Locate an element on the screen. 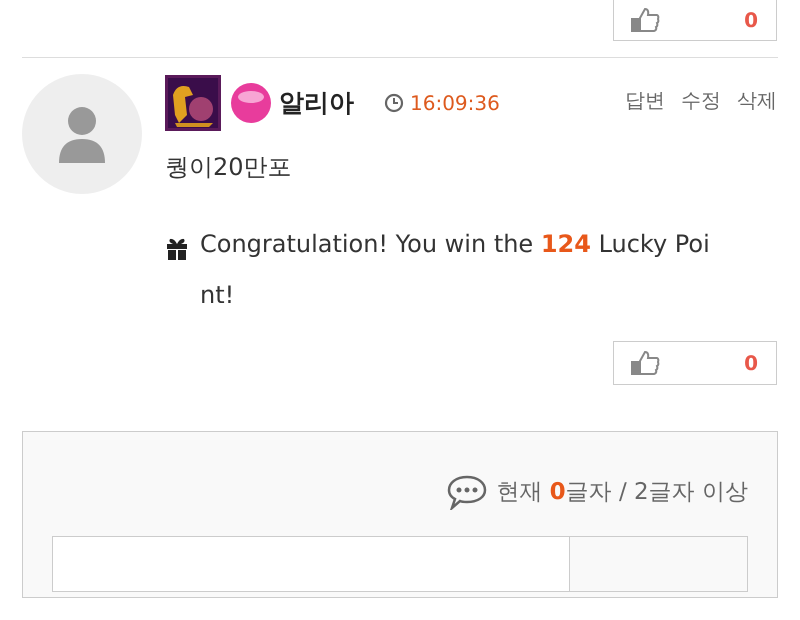  action-link: 답변 is located at coordinates (645, 100).